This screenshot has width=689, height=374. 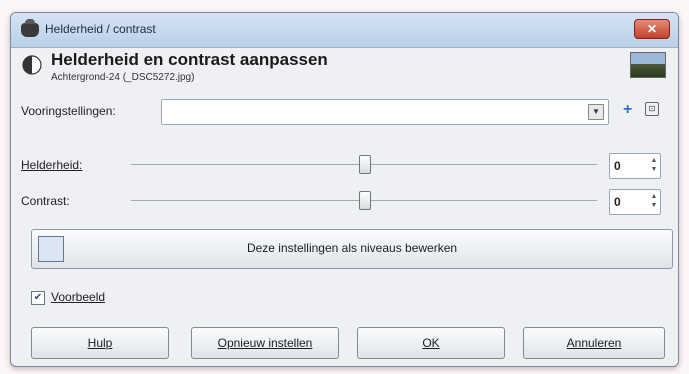 What do you see at coordinates (100, 29) in the screenshot?
I see `window-title: Helderheid / contrast` at bounding box center [100, 29].